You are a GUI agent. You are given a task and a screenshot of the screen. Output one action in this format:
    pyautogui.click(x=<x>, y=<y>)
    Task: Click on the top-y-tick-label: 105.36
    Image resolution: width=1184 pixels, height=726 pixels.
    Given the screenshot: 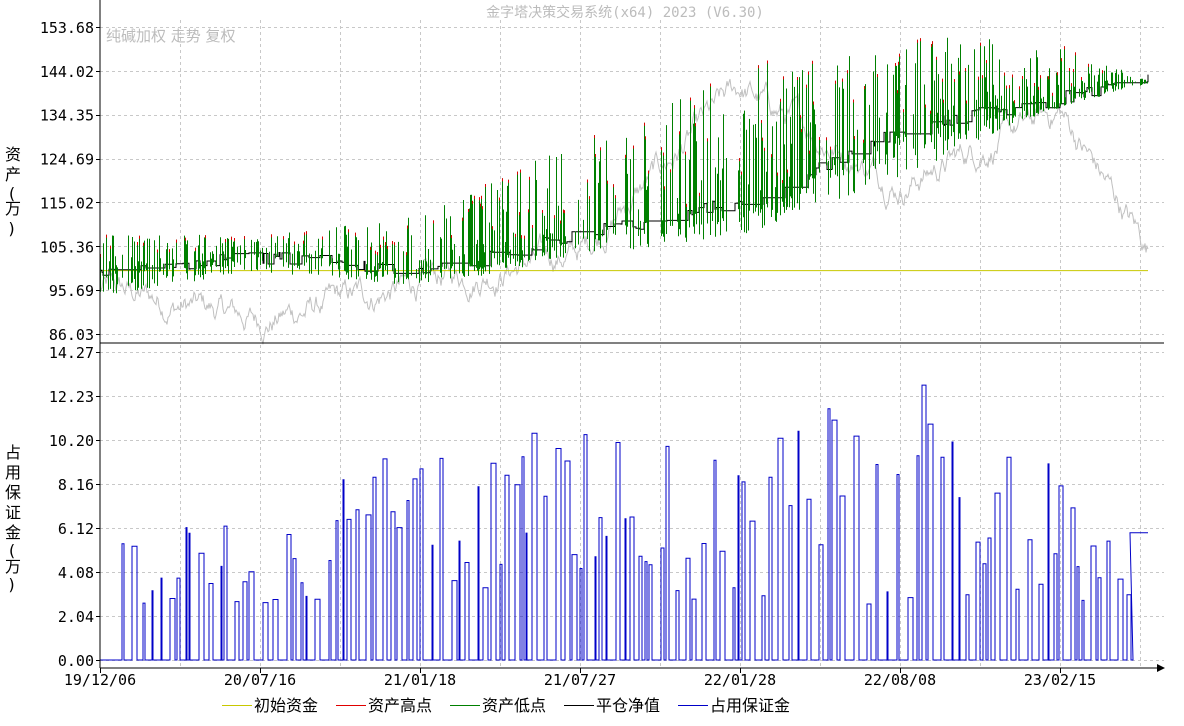 What is the action you would take?
    pyautogui.click(x=67, y=247)
    